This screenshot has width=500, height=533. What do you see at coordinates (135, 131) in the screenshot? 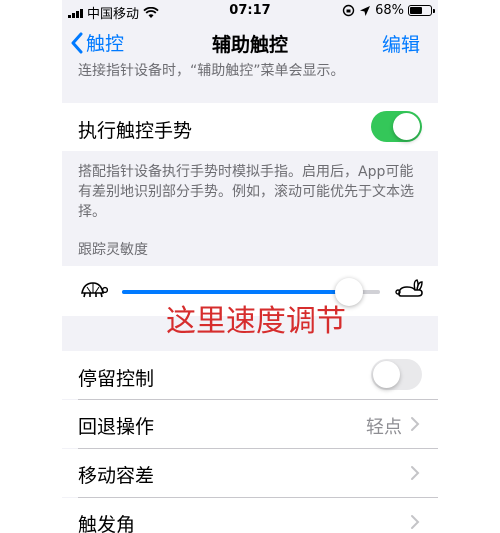
I see `gesture-toggle-label: 执行触控手势` at bounding box center [135, 131].